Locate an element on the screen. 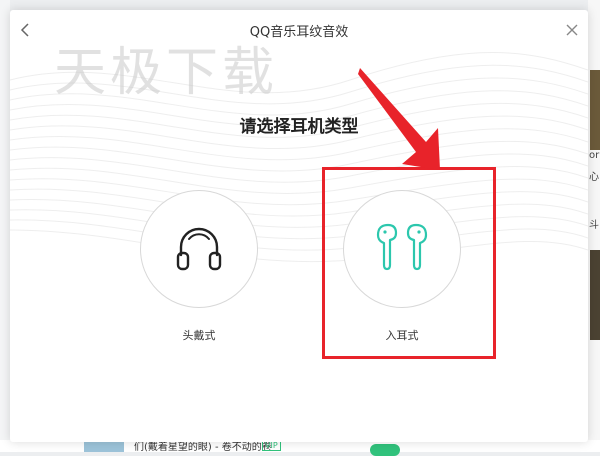 This screenshot has height=456, width=600. headphones-icon is located at coordinates (199, 249).